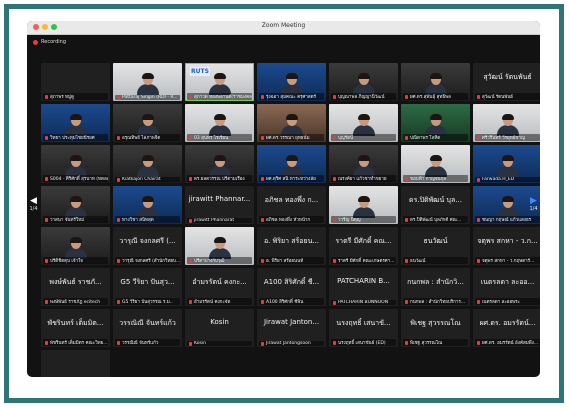  I want to click on participant-name-label: Jirawat Jantongsoon, so click(291, 343).